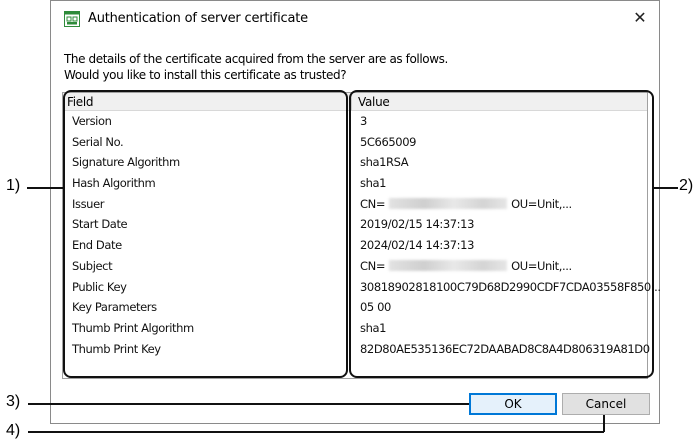  I want to click on close-button: ✕, so click(640, 18).